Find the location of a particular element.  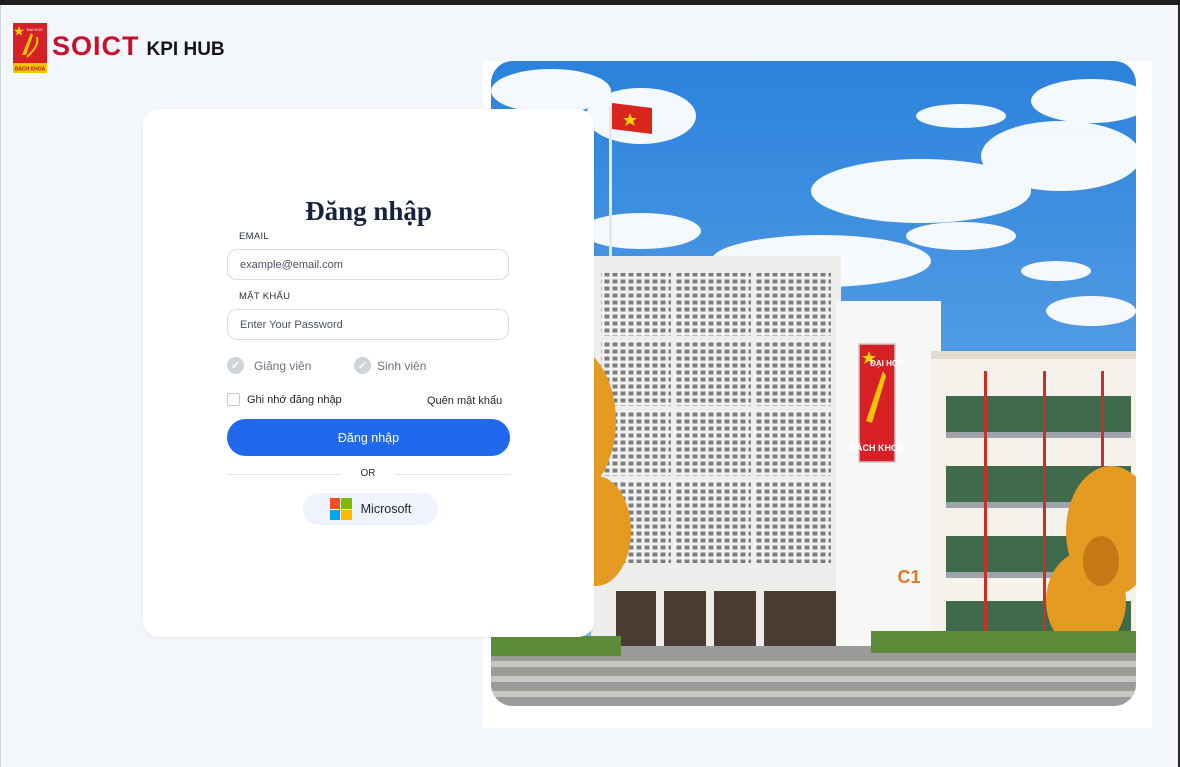

microsoft-logo-icon is located at coordinates (340, 509).